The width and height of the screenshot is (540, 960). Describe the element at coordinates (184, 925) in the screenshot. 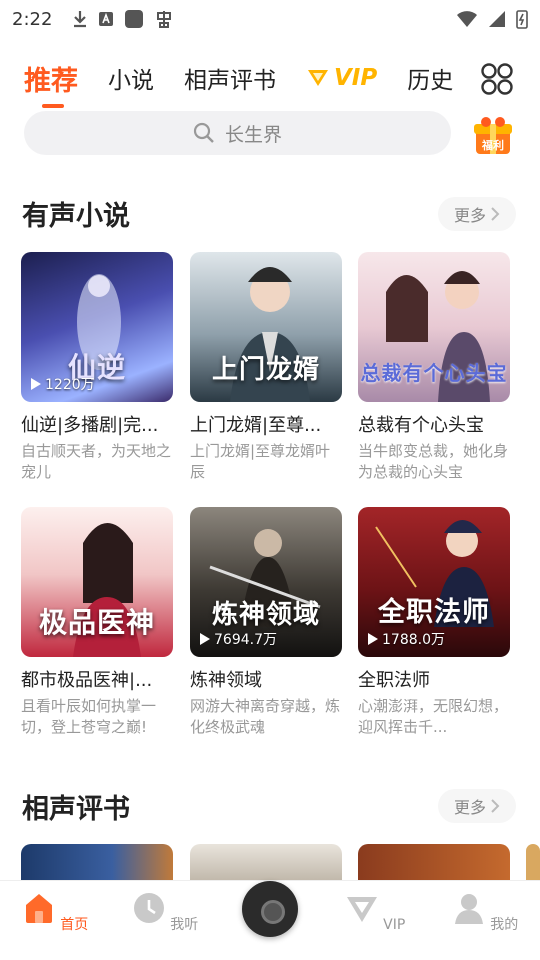

I see `nav-listen-label: 我听` at that location.